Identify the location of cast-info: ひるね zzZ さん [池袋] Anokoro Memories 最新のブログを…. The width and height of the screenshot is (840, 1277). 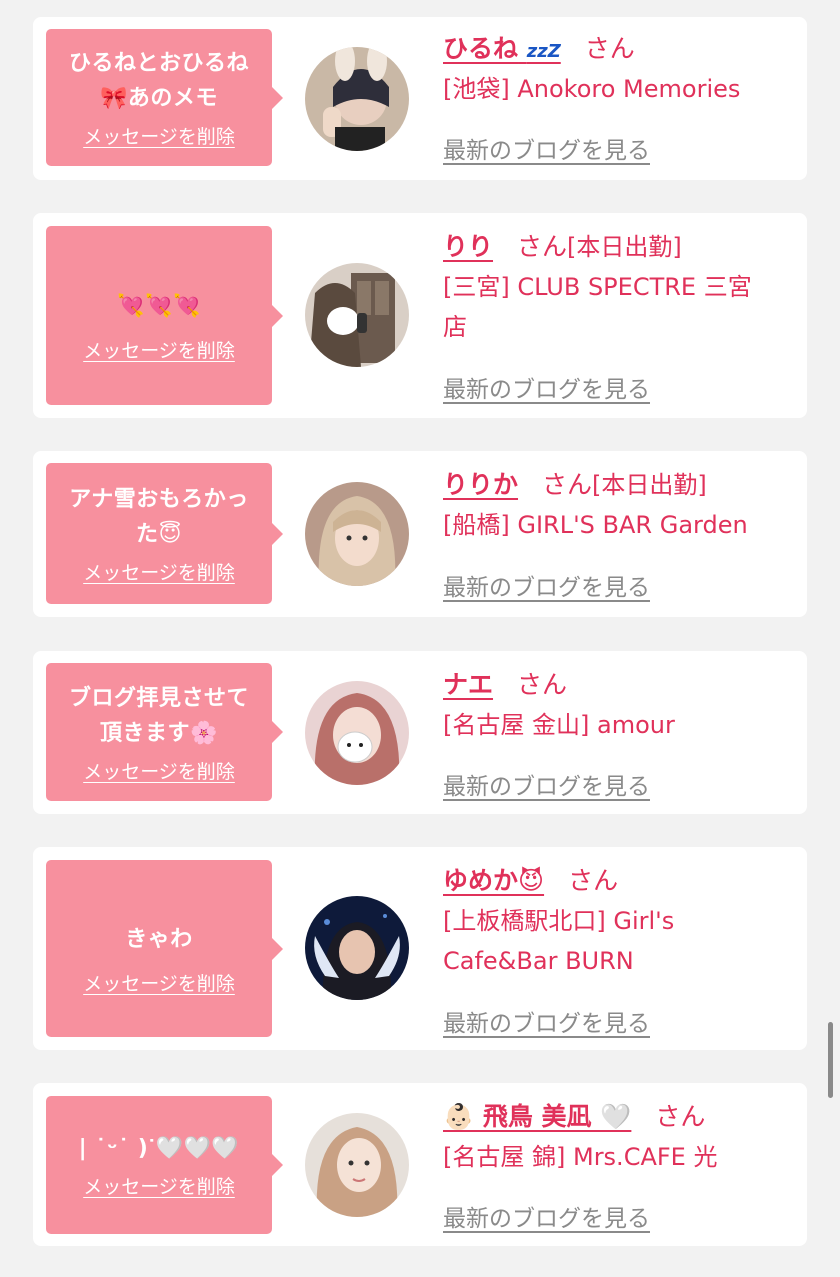
(618, 99).